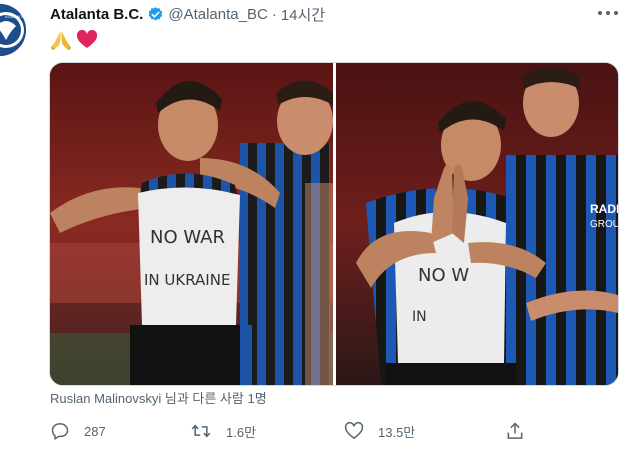 This screenshot has height=462, width=640. Describe the element at coordinates (15, 16) in the screenshot. I see `svg-text: ATALANTA` at that location.